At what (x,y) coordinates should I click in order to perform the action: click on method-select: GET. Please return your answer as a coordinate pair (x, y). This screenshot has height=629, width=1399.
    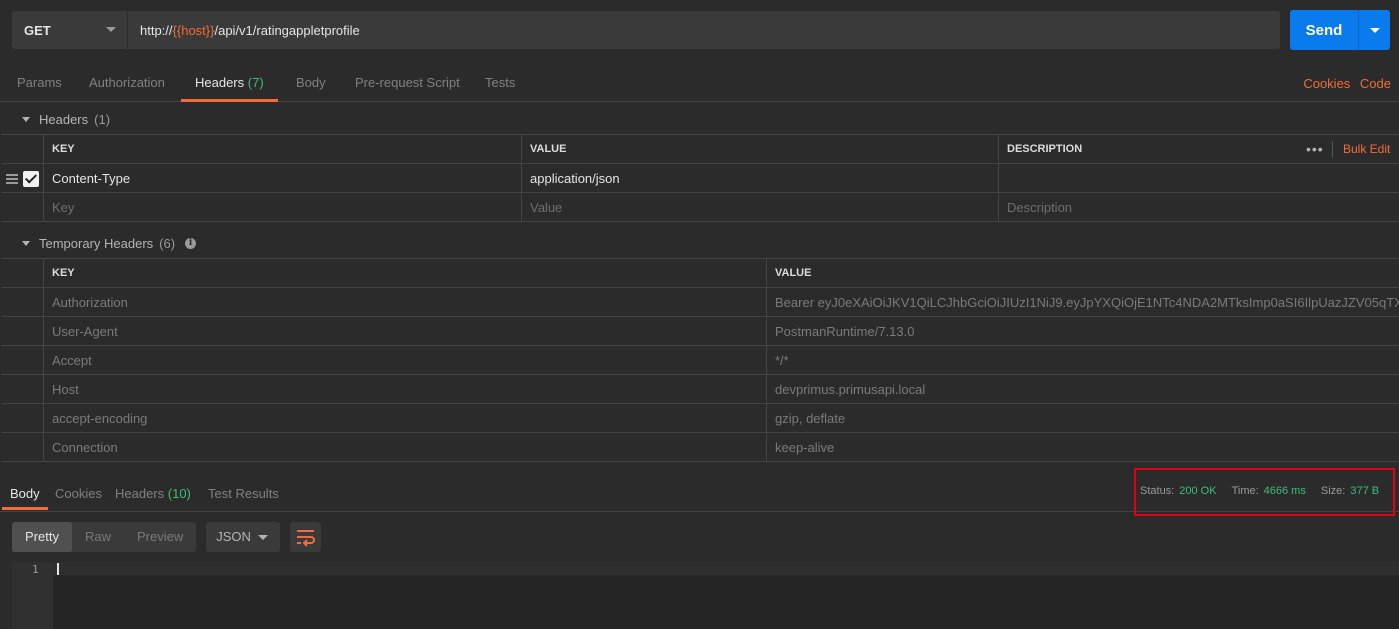
    Looking at the image, I should click on (69, 30).